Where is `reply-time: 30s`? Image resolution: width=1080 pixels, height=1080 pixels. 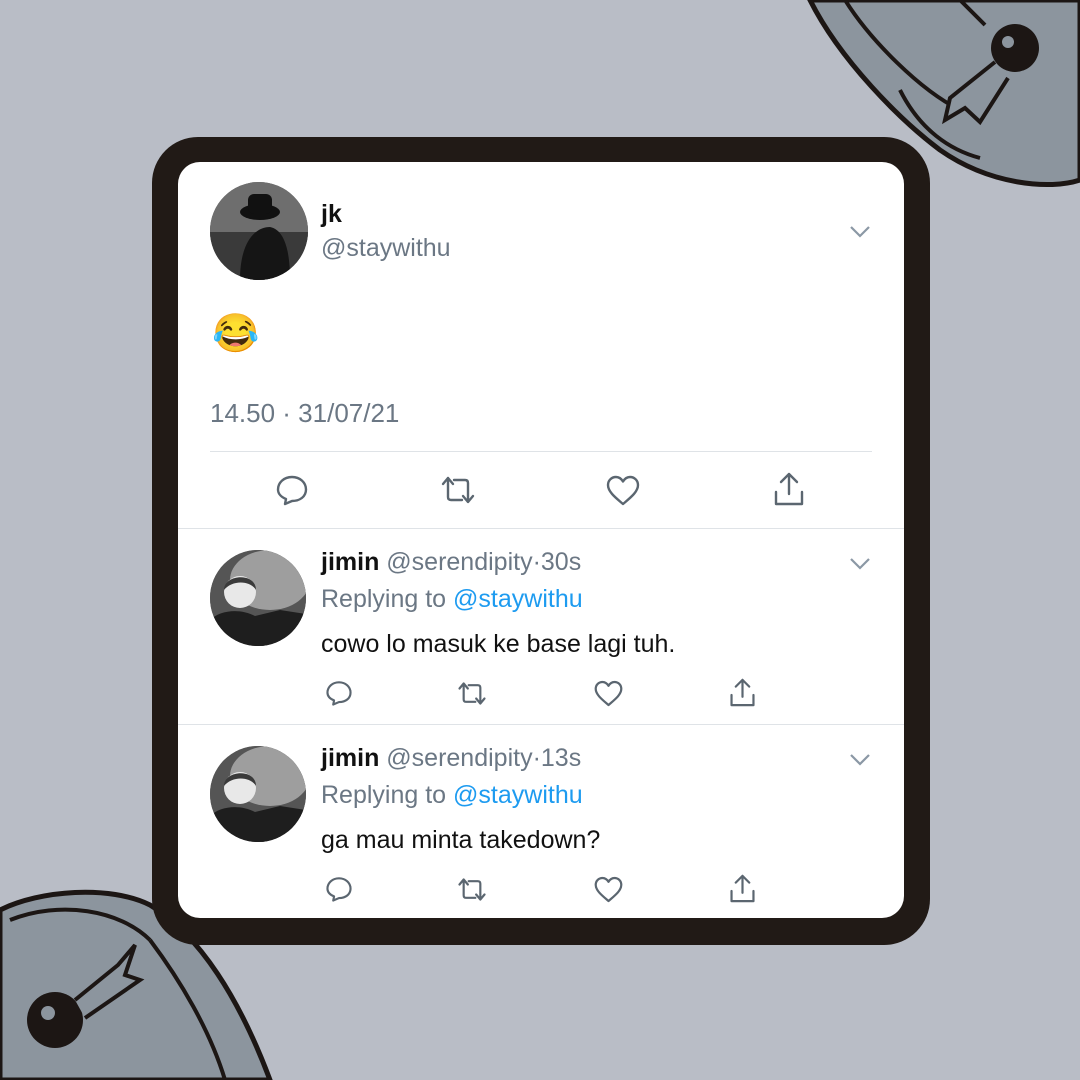 reply-time: 30s is located at coordinates (561, 562).